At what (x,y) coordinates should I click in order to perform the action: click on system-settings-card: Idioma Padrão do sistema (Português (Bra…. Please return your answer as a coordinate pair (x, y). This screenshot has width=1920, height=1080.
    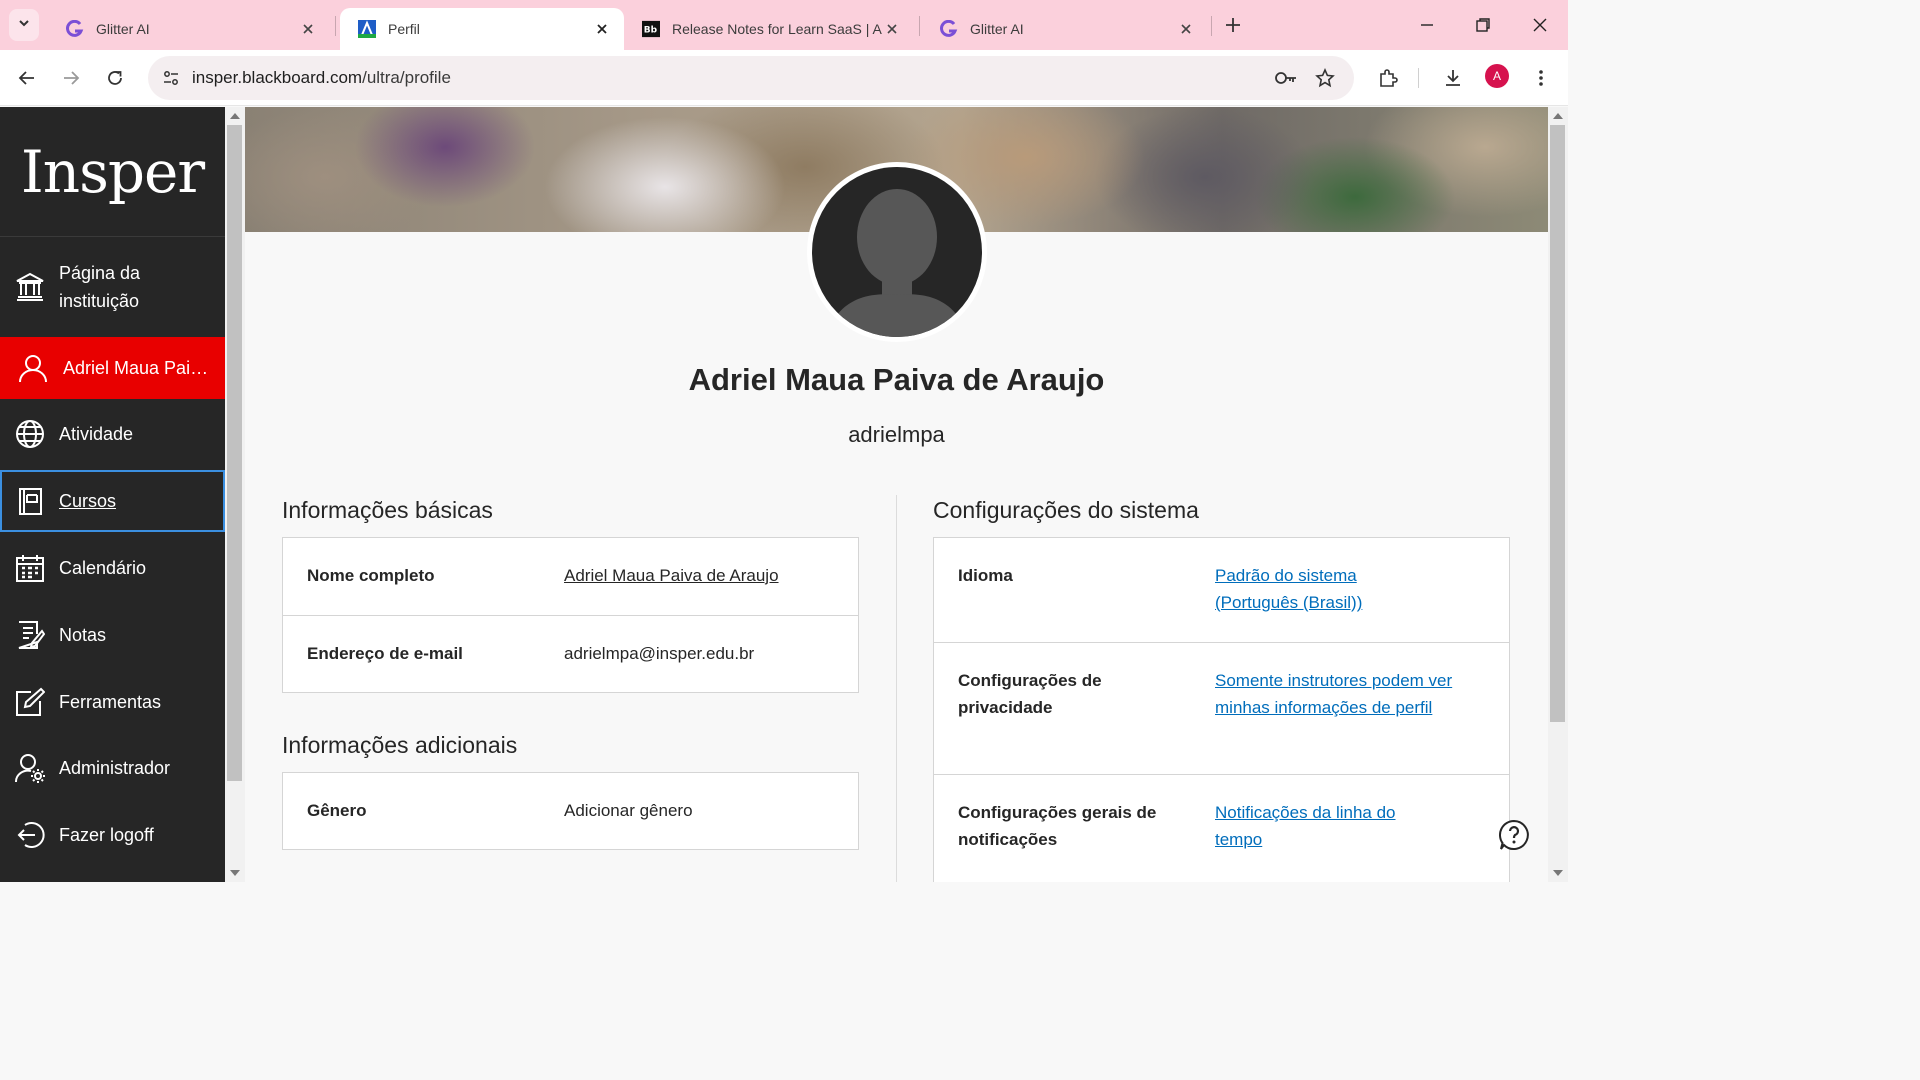
    Looking at the image, I should click on (1221, 709).